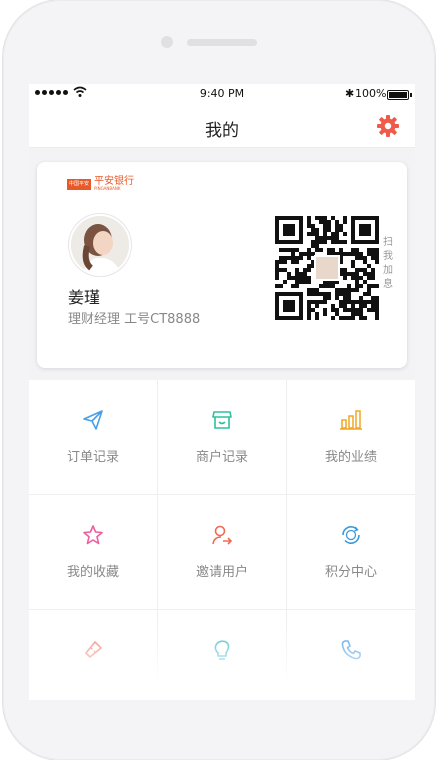 The image size is (439, 760). I want to click on menu-label: 我的业绩, so click(350, 457).